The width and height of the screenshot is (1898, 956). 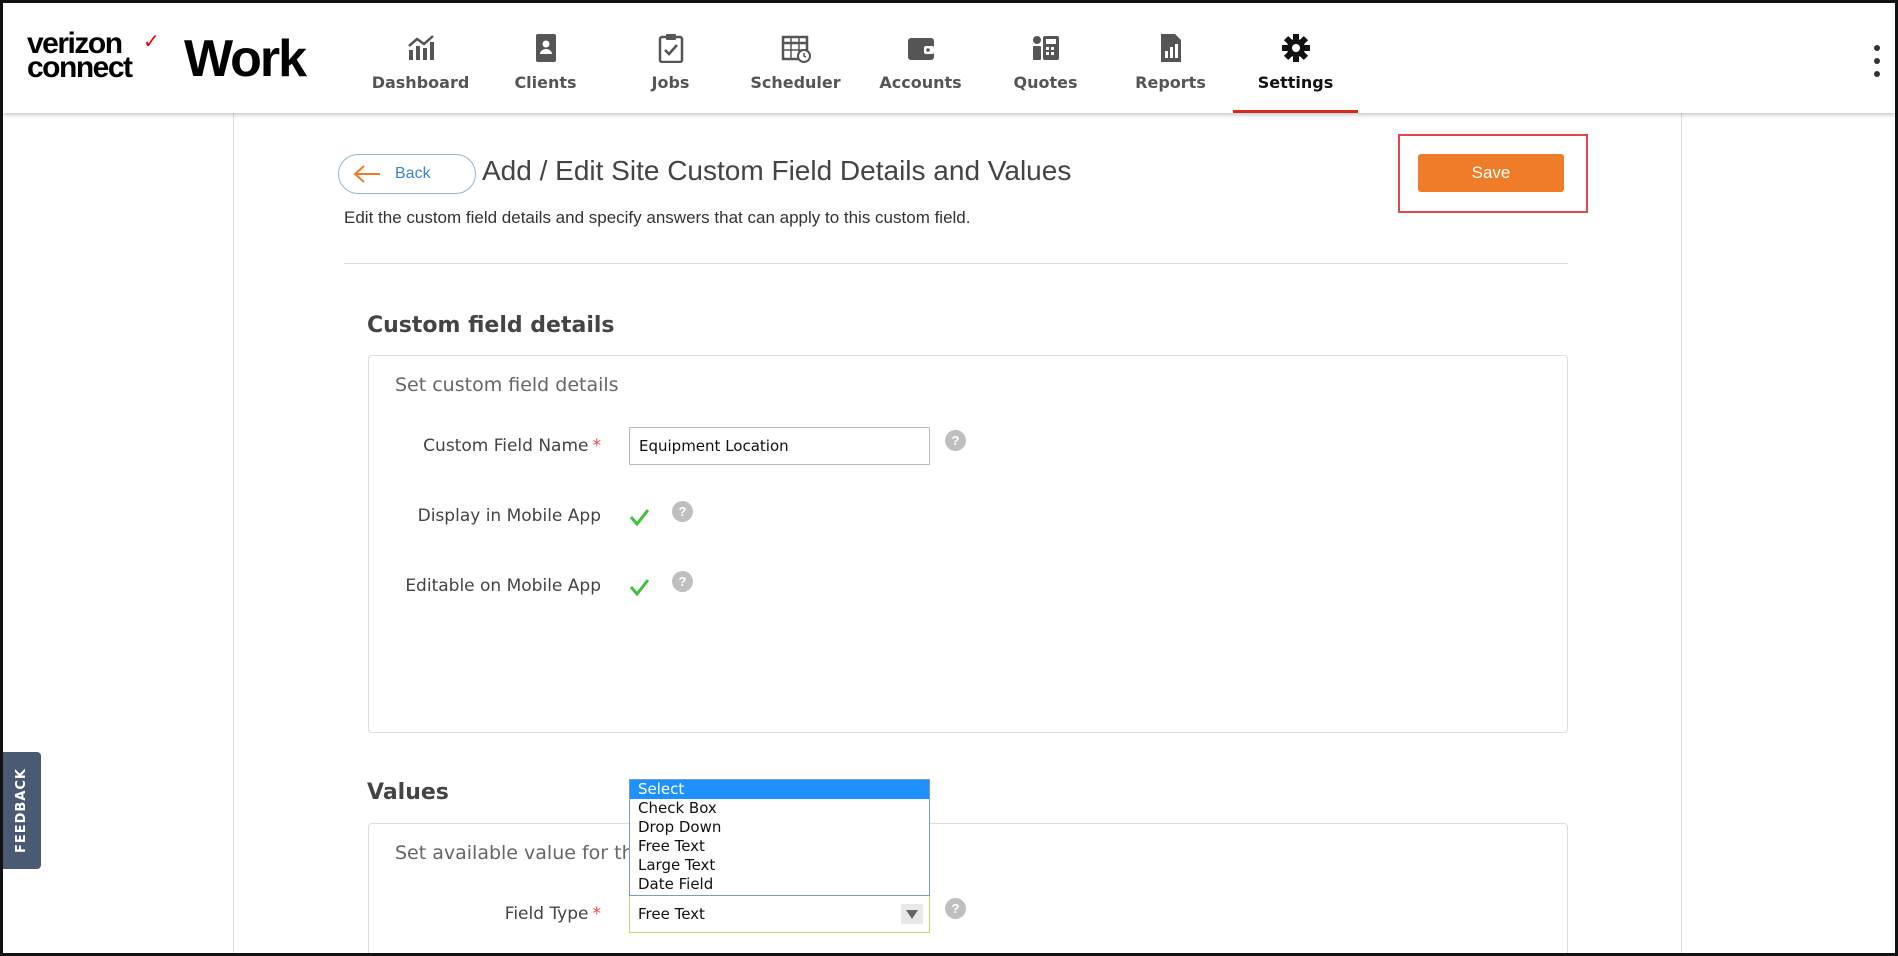 What do you see at coordinates (545, 82) in the screenshot?
I see `nav-label: Clients` at bounding box center [545, 82].